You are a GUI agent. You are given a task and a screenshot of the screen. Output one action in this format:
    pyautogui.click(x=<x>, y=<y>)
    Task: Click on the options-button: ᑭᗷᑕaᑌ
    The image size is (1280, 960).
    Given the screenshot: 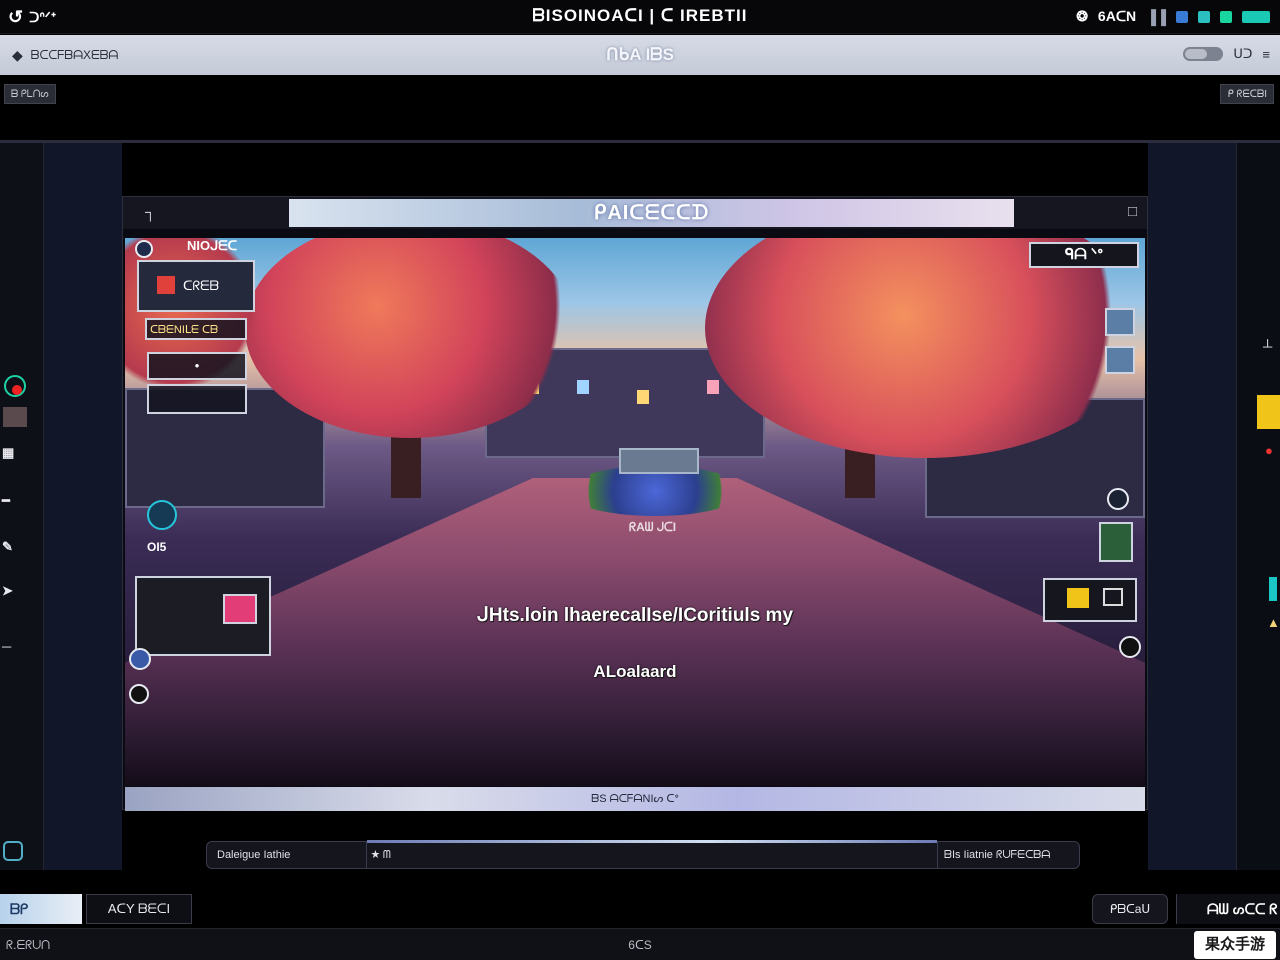 What is the action you would take?
    pyautogui.click(x=1130, y=909)
    